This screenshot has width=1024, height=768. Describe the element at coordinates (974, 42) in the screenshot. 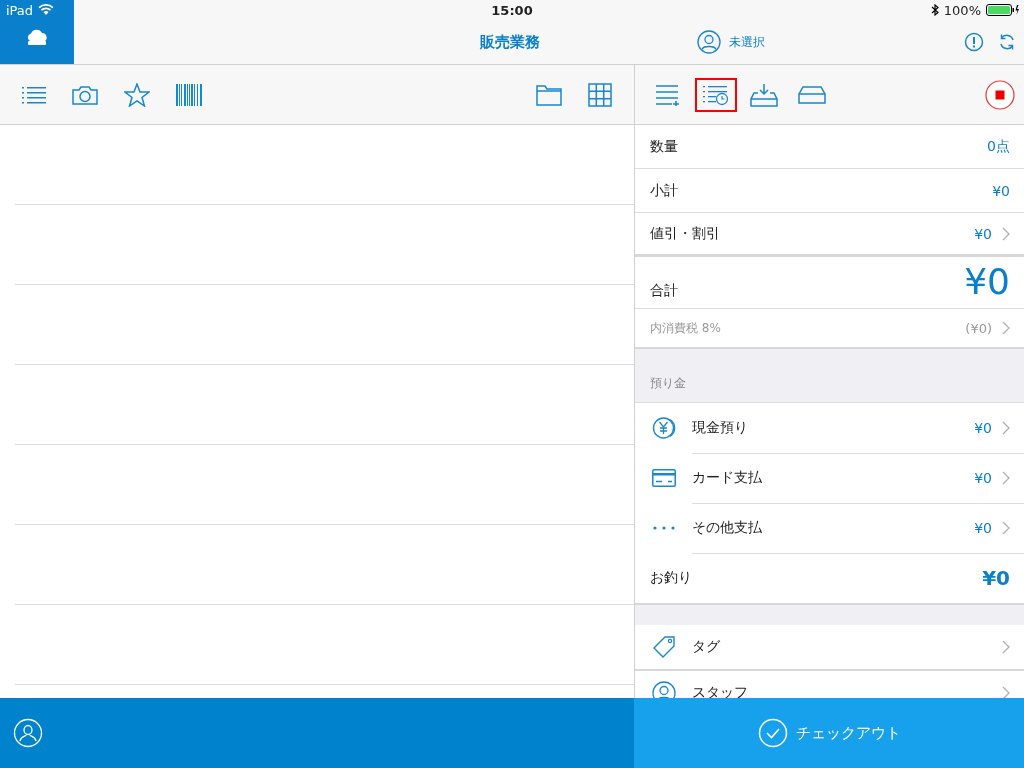

I see `alert-icon` at that location.